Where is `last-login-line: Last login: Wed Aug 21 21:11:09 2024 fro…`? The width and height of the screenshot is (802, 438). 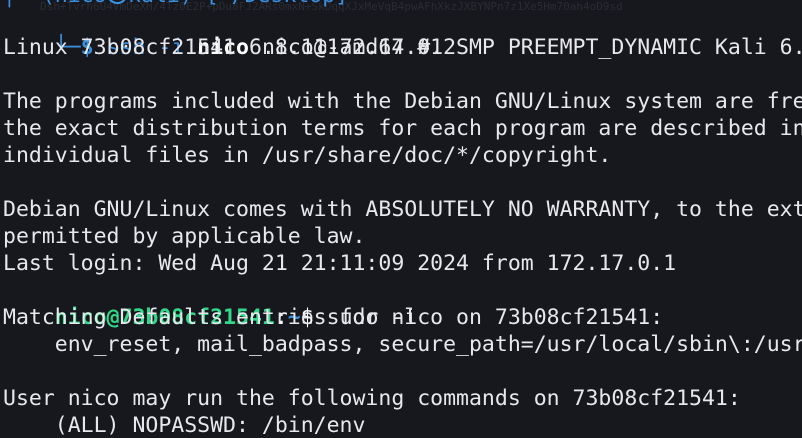
last-login-line: Last login: Wed Aug 21 21:11:09 2024 fro… is located at coordinates (340, 263).